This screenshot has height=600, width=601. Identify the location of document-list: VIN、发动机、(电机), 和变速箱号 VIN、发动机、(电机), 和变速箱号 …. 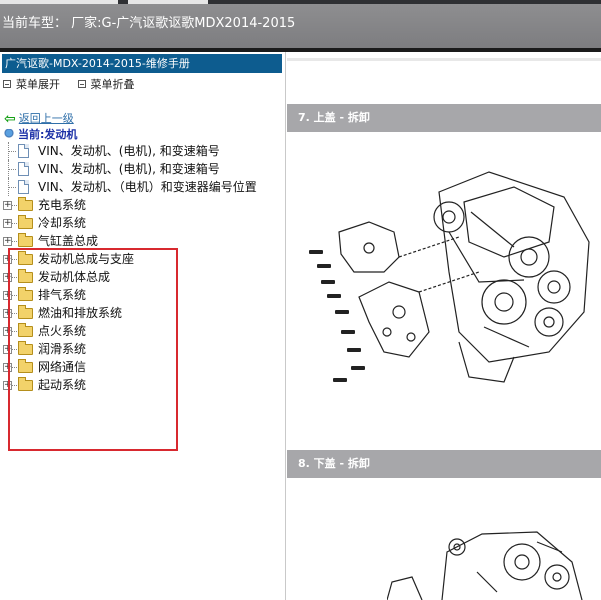
(142, 169).